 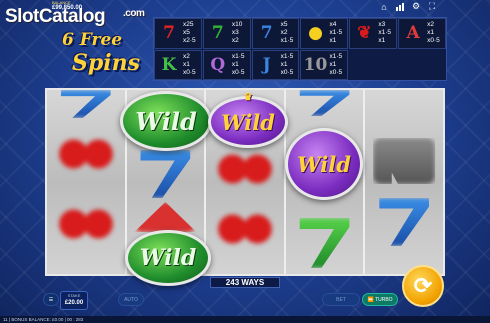 I want to click on ways-banner: 243 WAYS, so click(x=245, y=282).